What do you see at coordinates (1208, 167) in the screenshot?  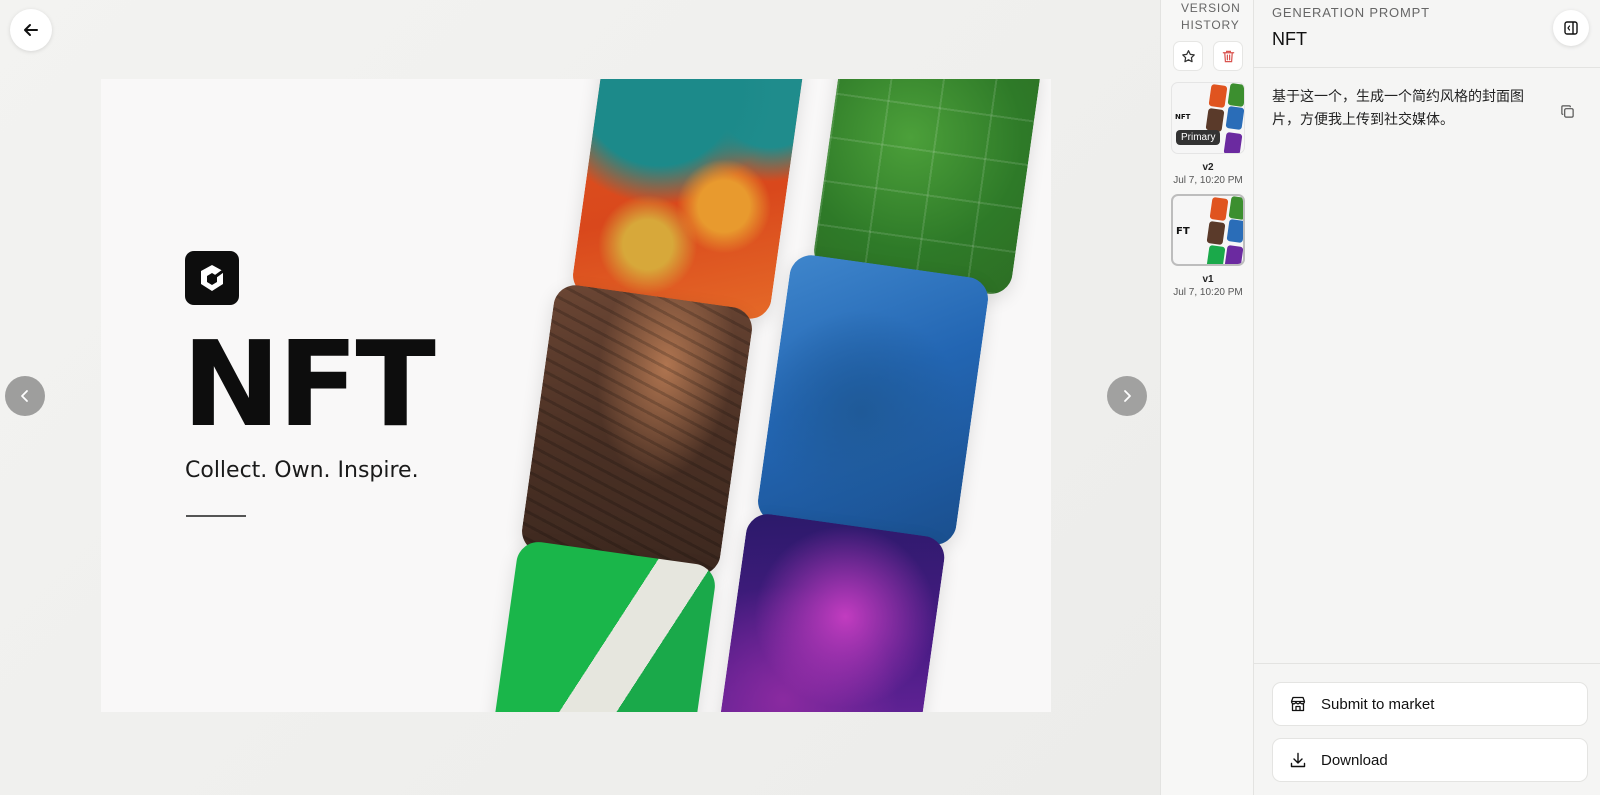 I see `version-label: v2` at bounding box center [1208, 167].